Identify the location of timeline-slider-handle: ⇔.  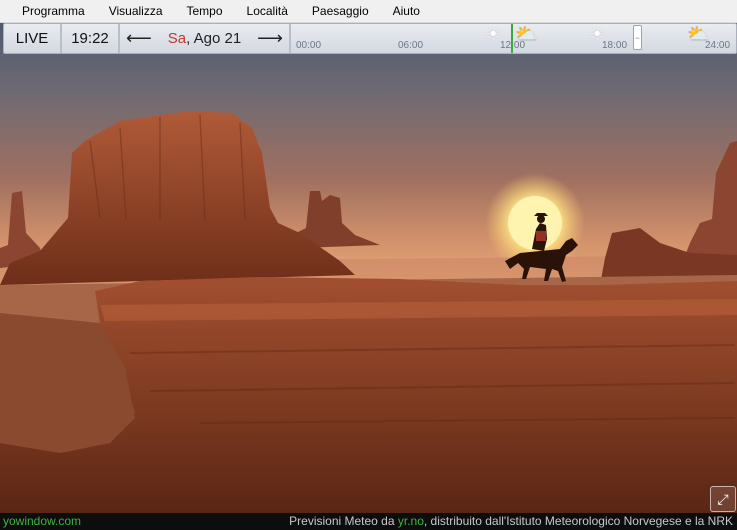
(637, 37).